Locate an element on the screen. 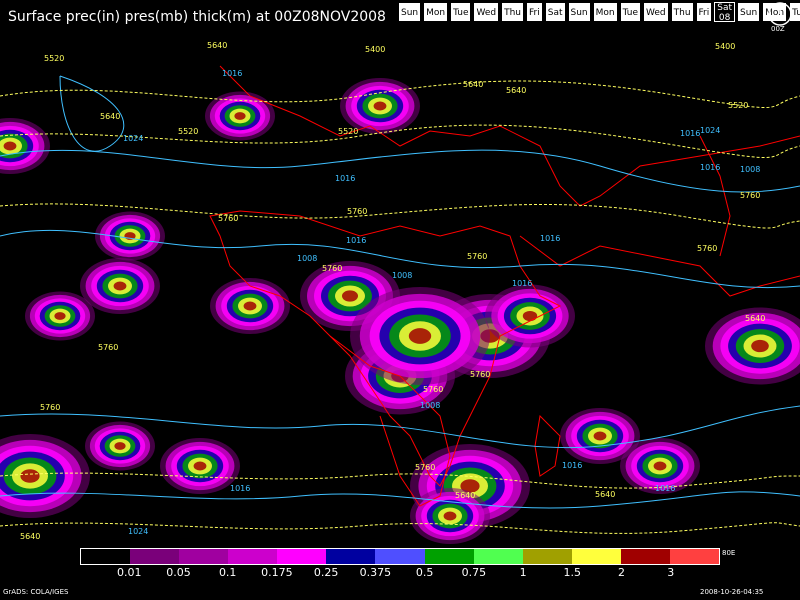 The width and height of the screenshot is (800, 600). day-sat: Sat 08 is located at coordinates (725, 12).